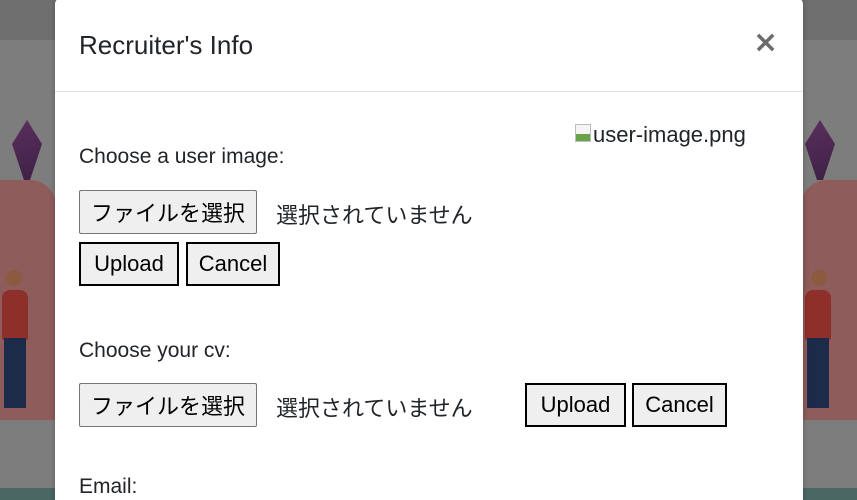 The image size is (857, 500). Describe the element at coordinates (129, 264) in the screenshot. I see `user-image-upload-button: Upload` at that location.